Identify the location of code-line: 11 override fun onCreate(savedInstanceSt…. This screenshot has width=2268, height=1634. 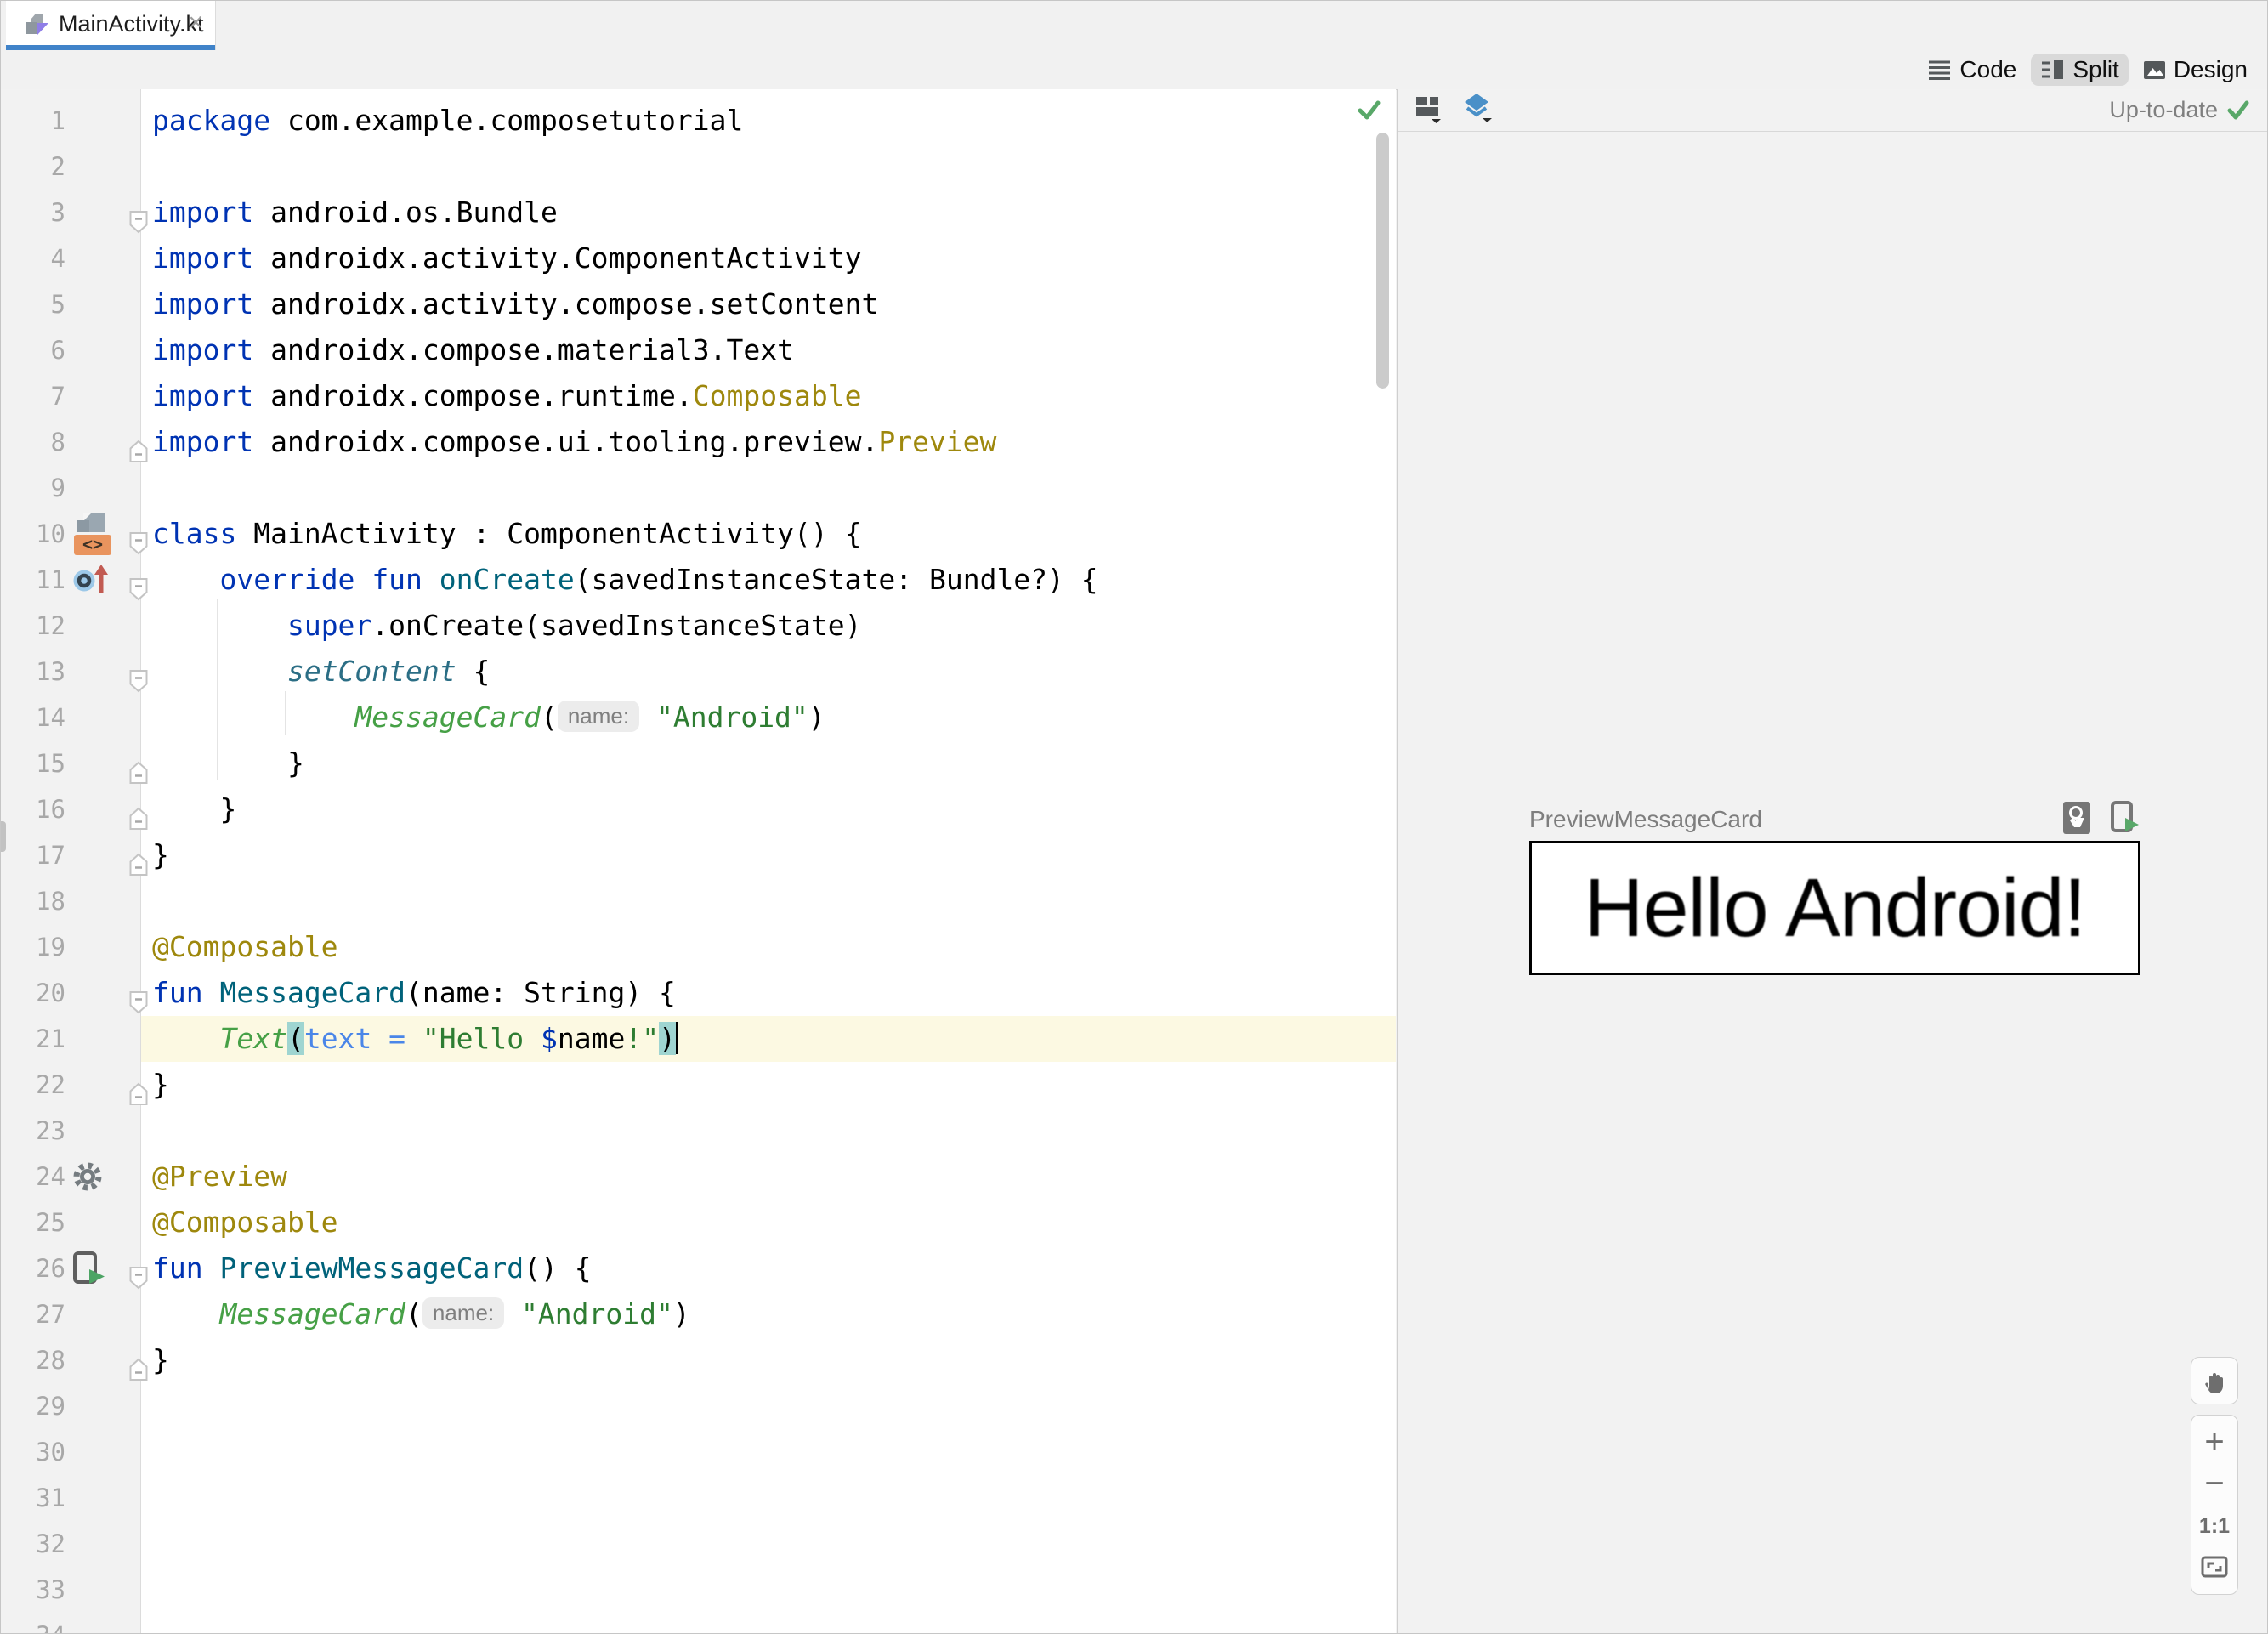
(698, 580).